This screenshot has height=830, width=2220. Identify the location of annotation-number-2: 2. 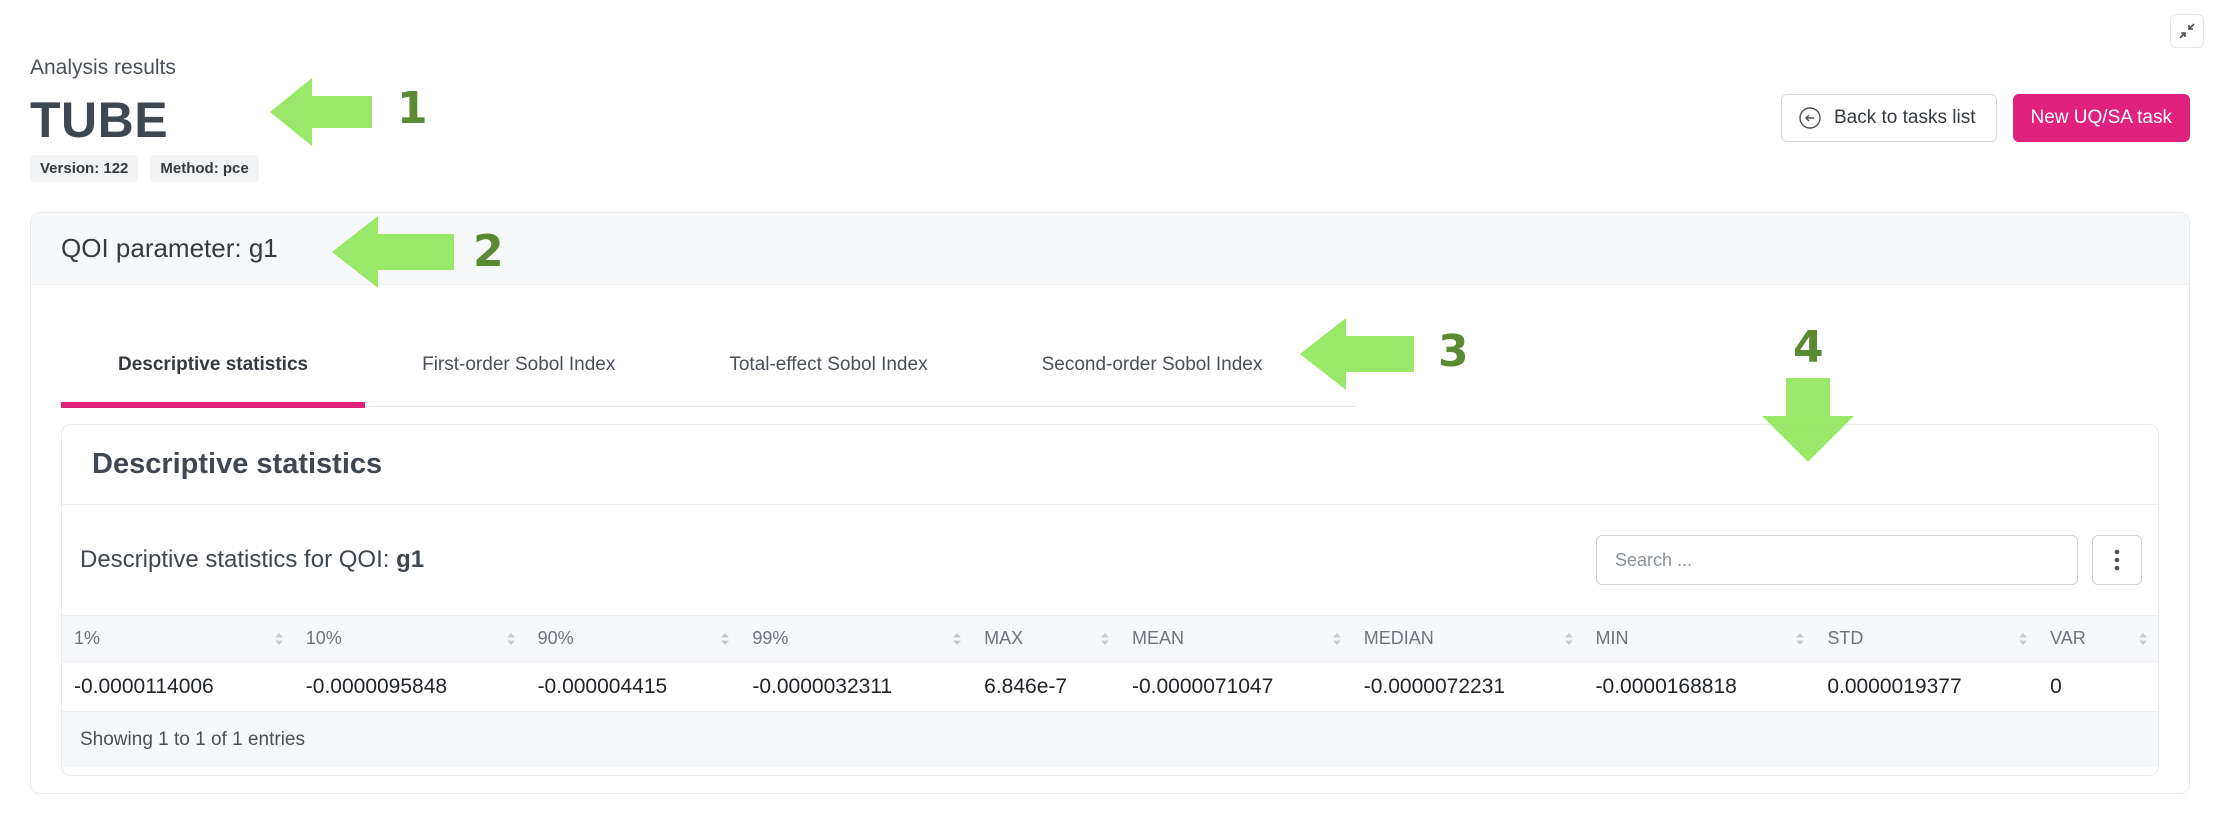
(488, 251).